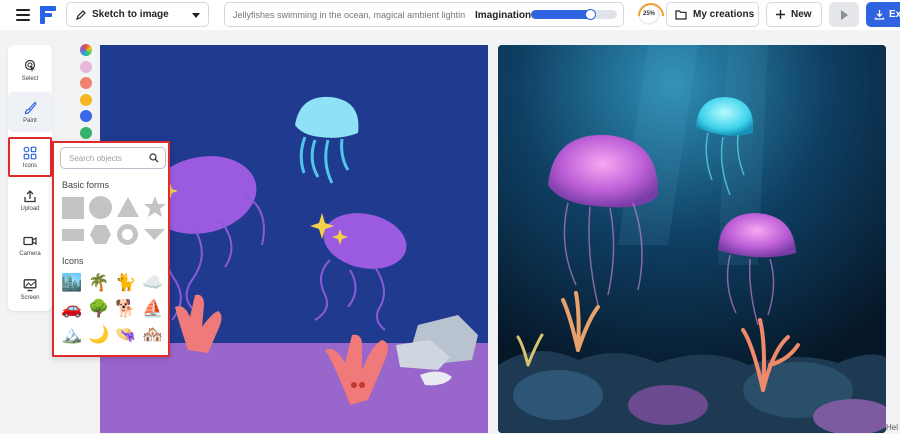 The image size is (900, 434). I want to click on imagination-slider-fill, so click(561, 14).